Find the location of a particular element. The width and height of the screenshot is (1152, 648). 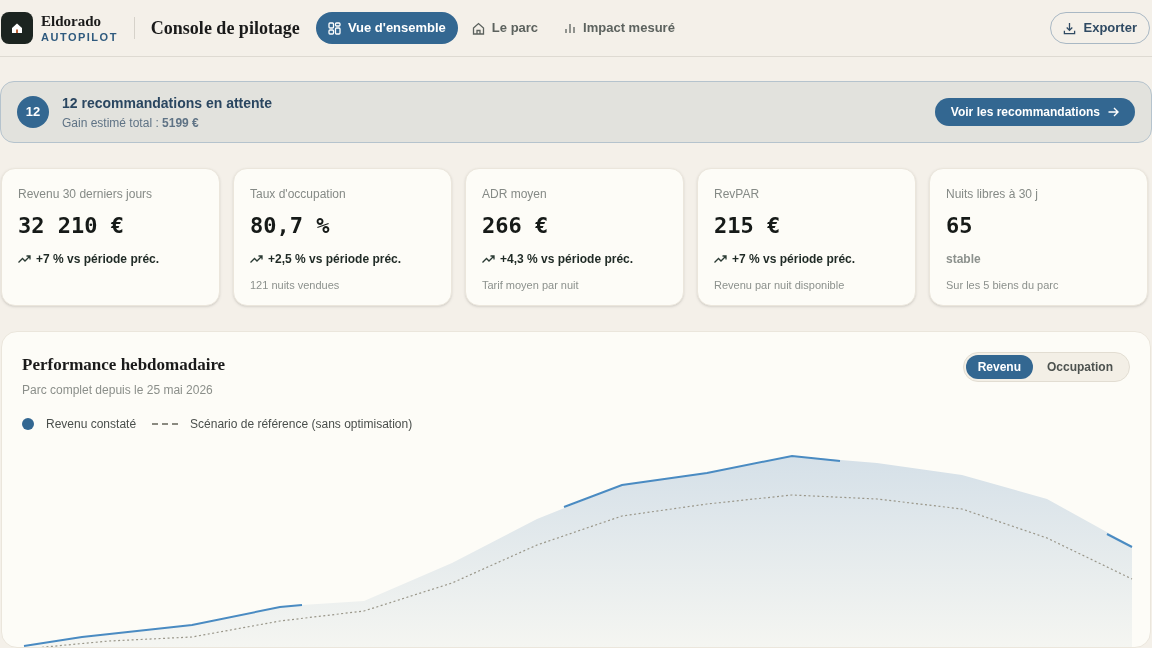

kpi-label: ADR moyen is located at coordinates (515, 194).